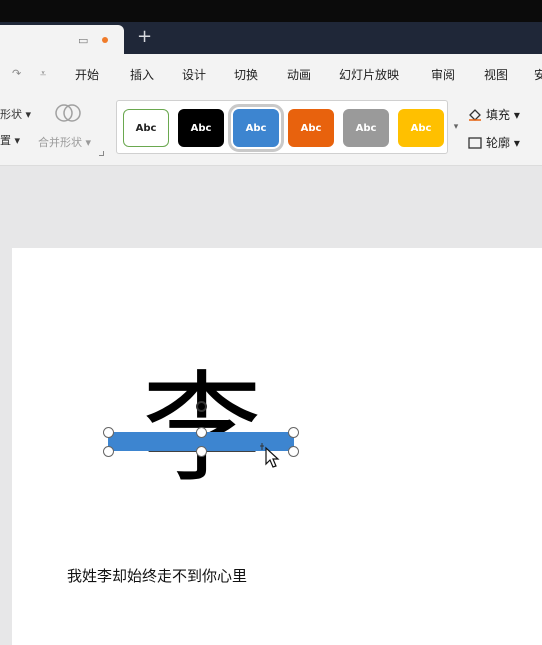 This screenshot has height=645, width=542. I want to click on shape-label: 形状, so click(11, 114).